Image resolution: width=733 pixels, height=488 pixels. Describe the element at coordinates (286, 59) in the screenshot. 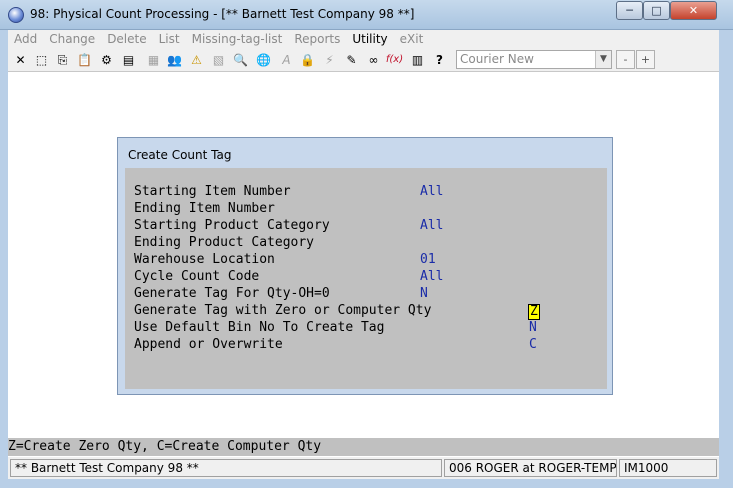

I see `font-icon: A` at that location.